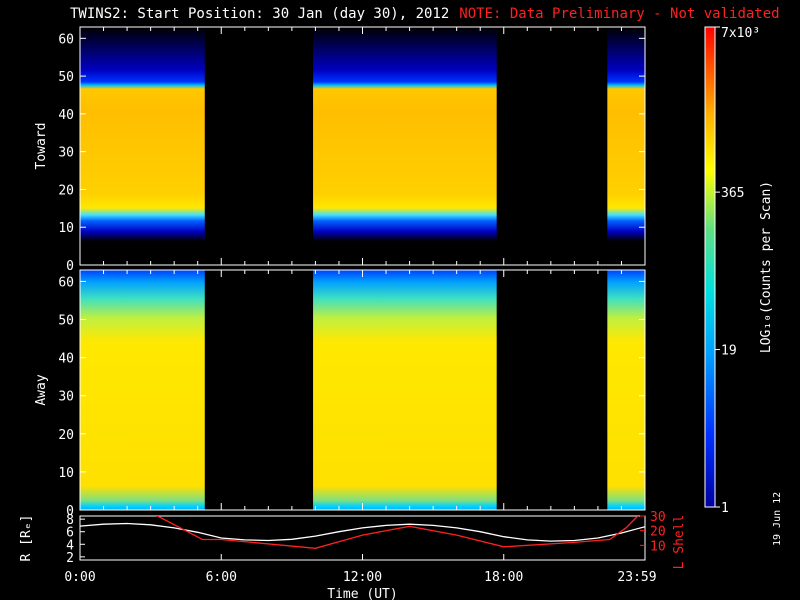 The width and height of the screenshot is (800, 600). What do you see at coordinates (26, 538) in the screenshot?
I see `r-axis-label: R [Rₑ]` at bounding box center [26, 538].